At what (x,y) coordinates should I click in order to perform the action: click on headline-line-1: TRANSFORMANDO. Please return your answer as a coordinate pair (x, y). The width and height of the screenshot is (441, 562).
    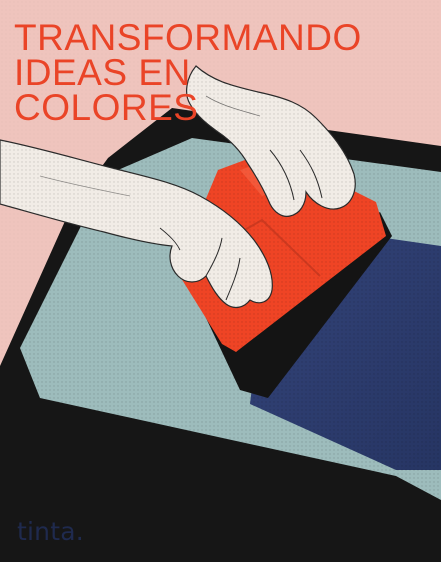
    Looking at the image, I should click on (188, 37).